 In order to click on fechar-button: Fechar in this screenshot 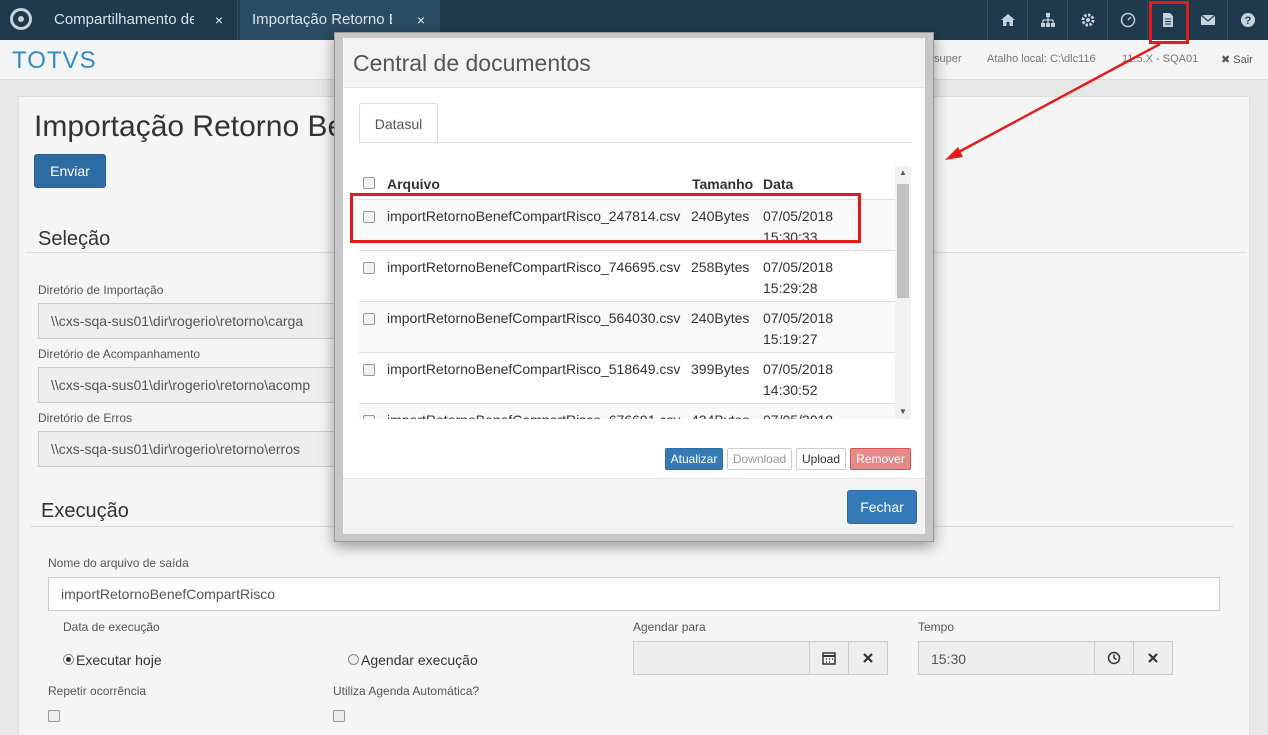, I will do `click(882, 507)`.